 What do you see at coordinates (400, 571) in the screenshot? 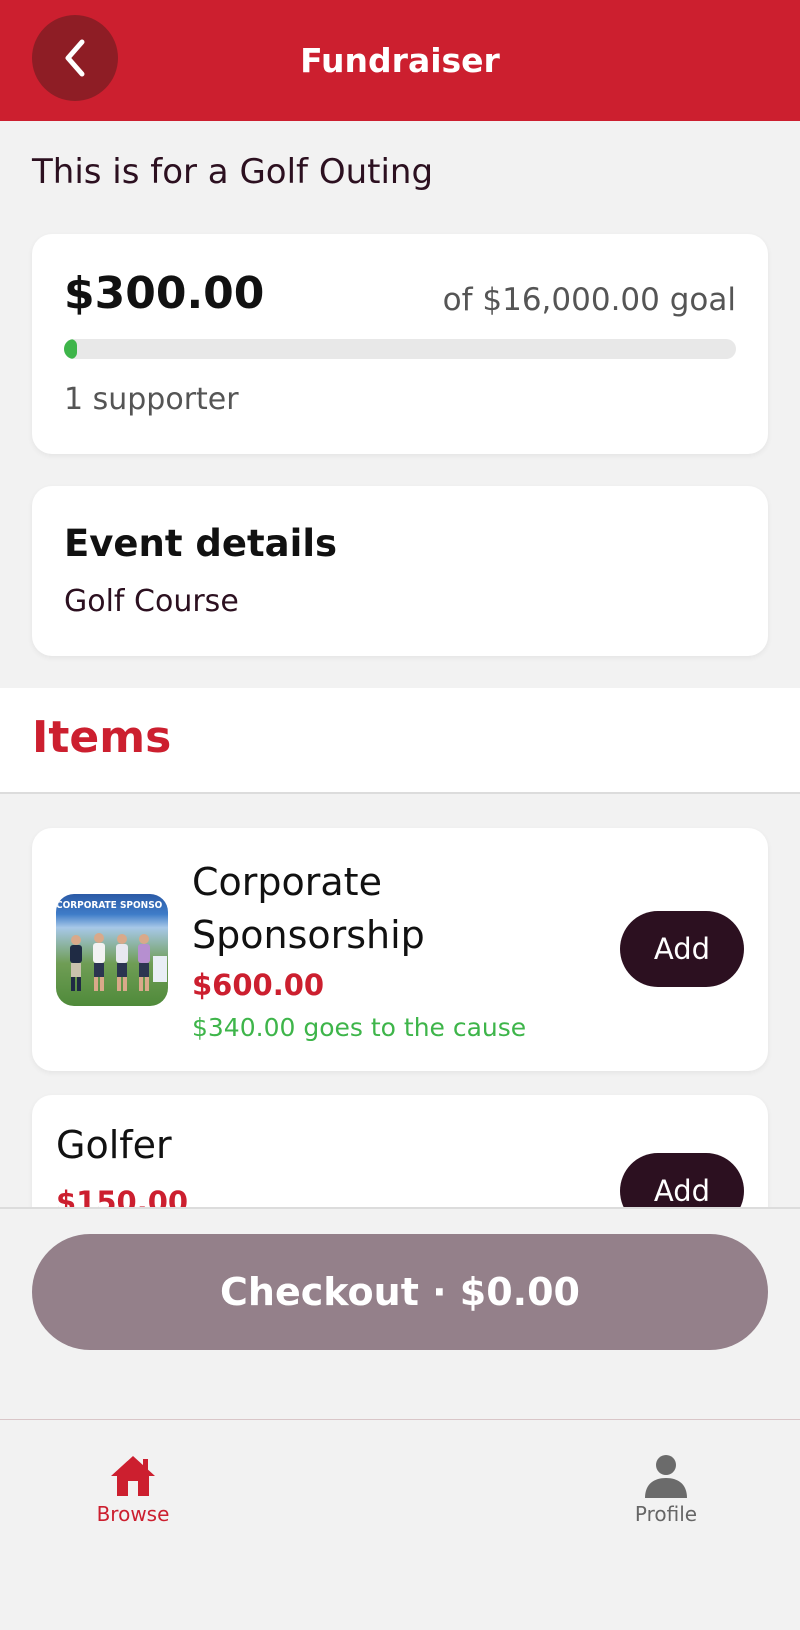
I see `event-details-card: Event details Golf Course` at bounding box center [400, 571].